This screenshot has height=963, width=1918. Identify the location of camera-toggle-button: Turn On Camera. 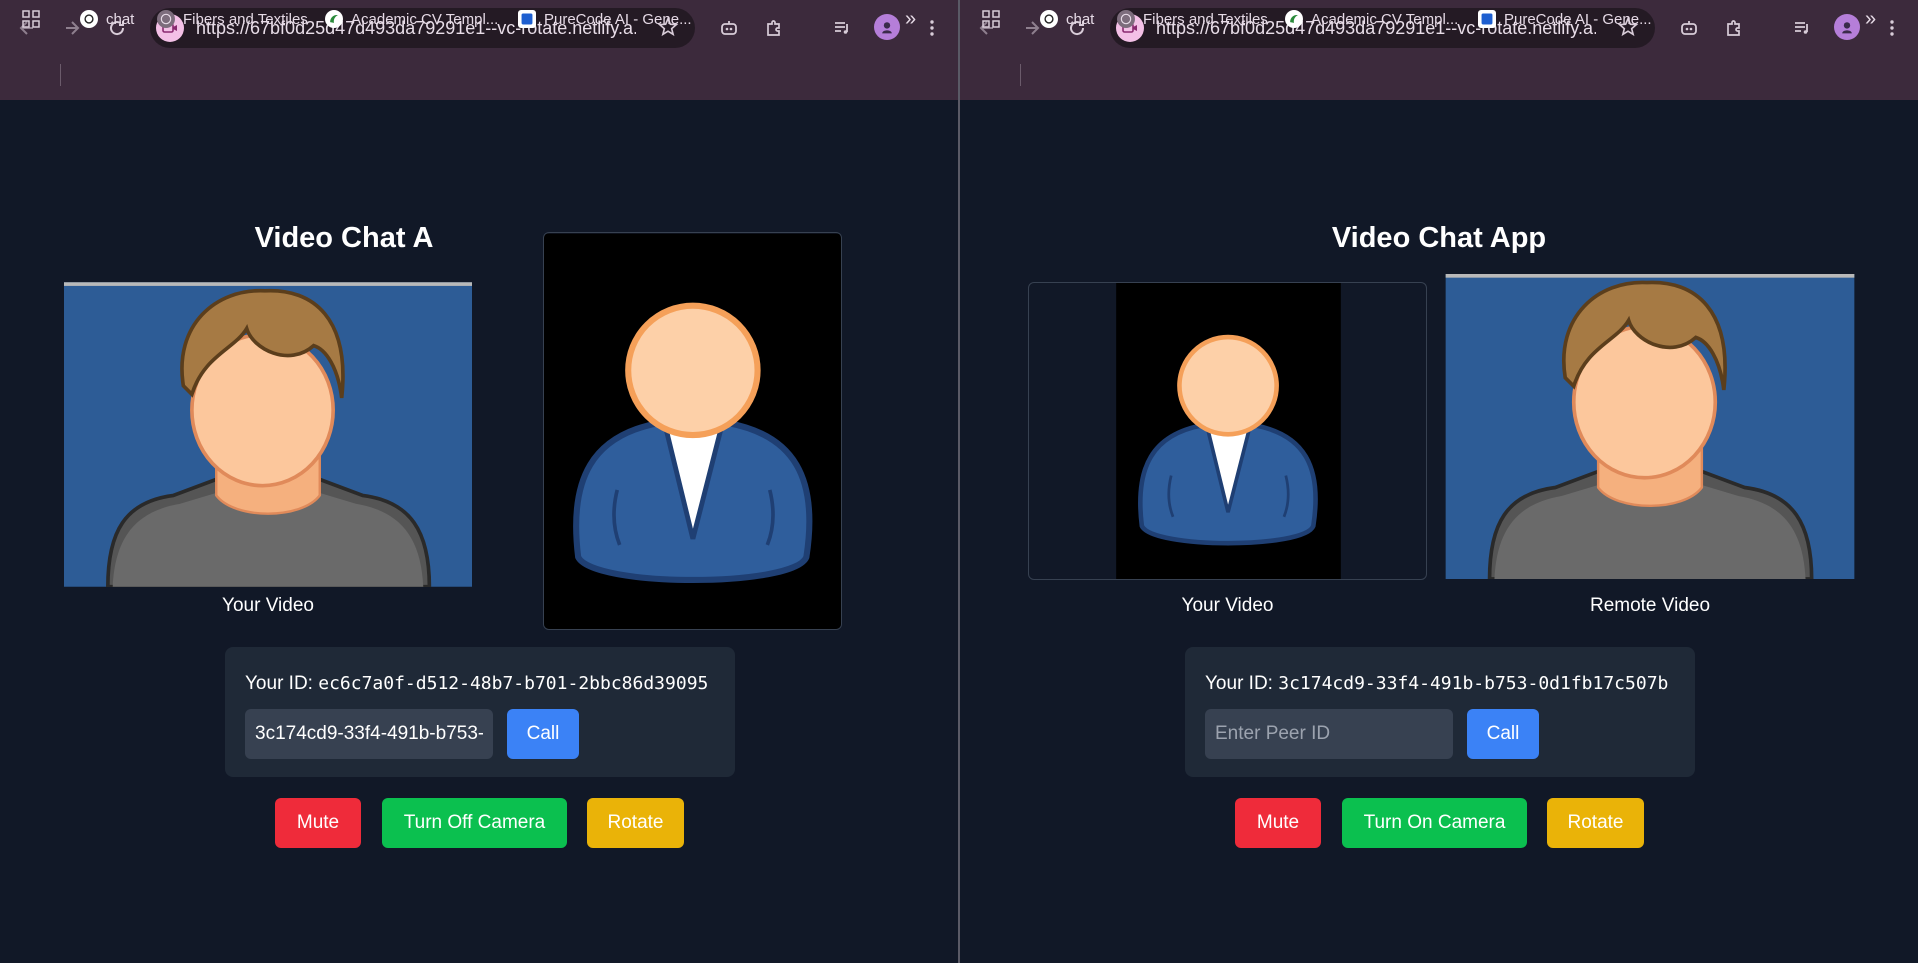
(1434, 823).